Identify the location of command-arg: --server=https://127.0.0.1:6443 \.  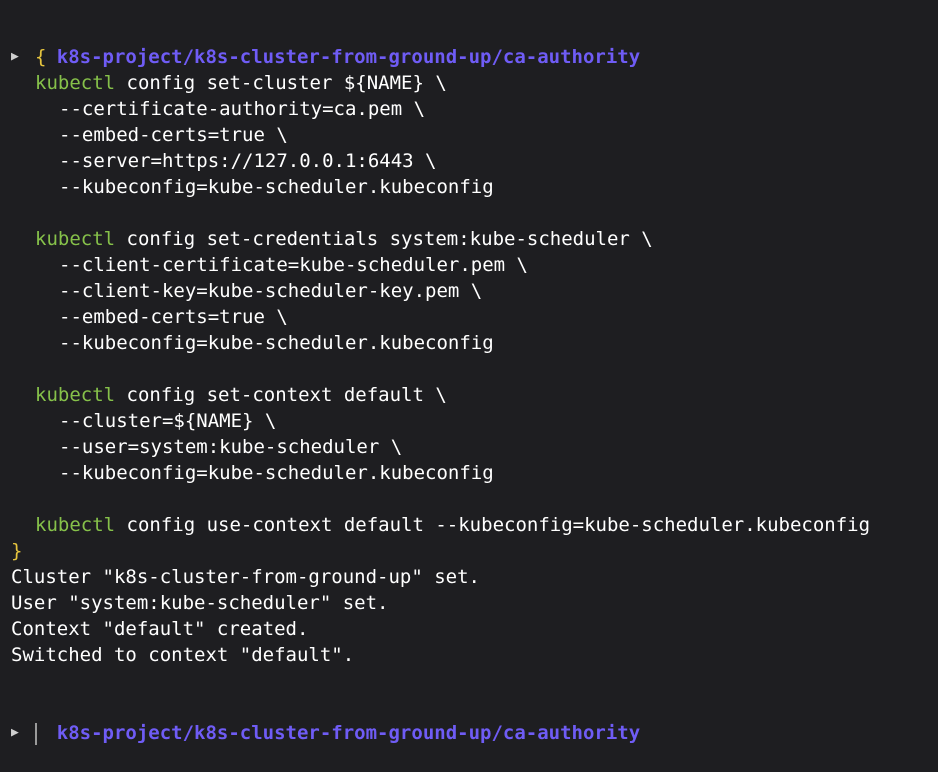
(248, 161).